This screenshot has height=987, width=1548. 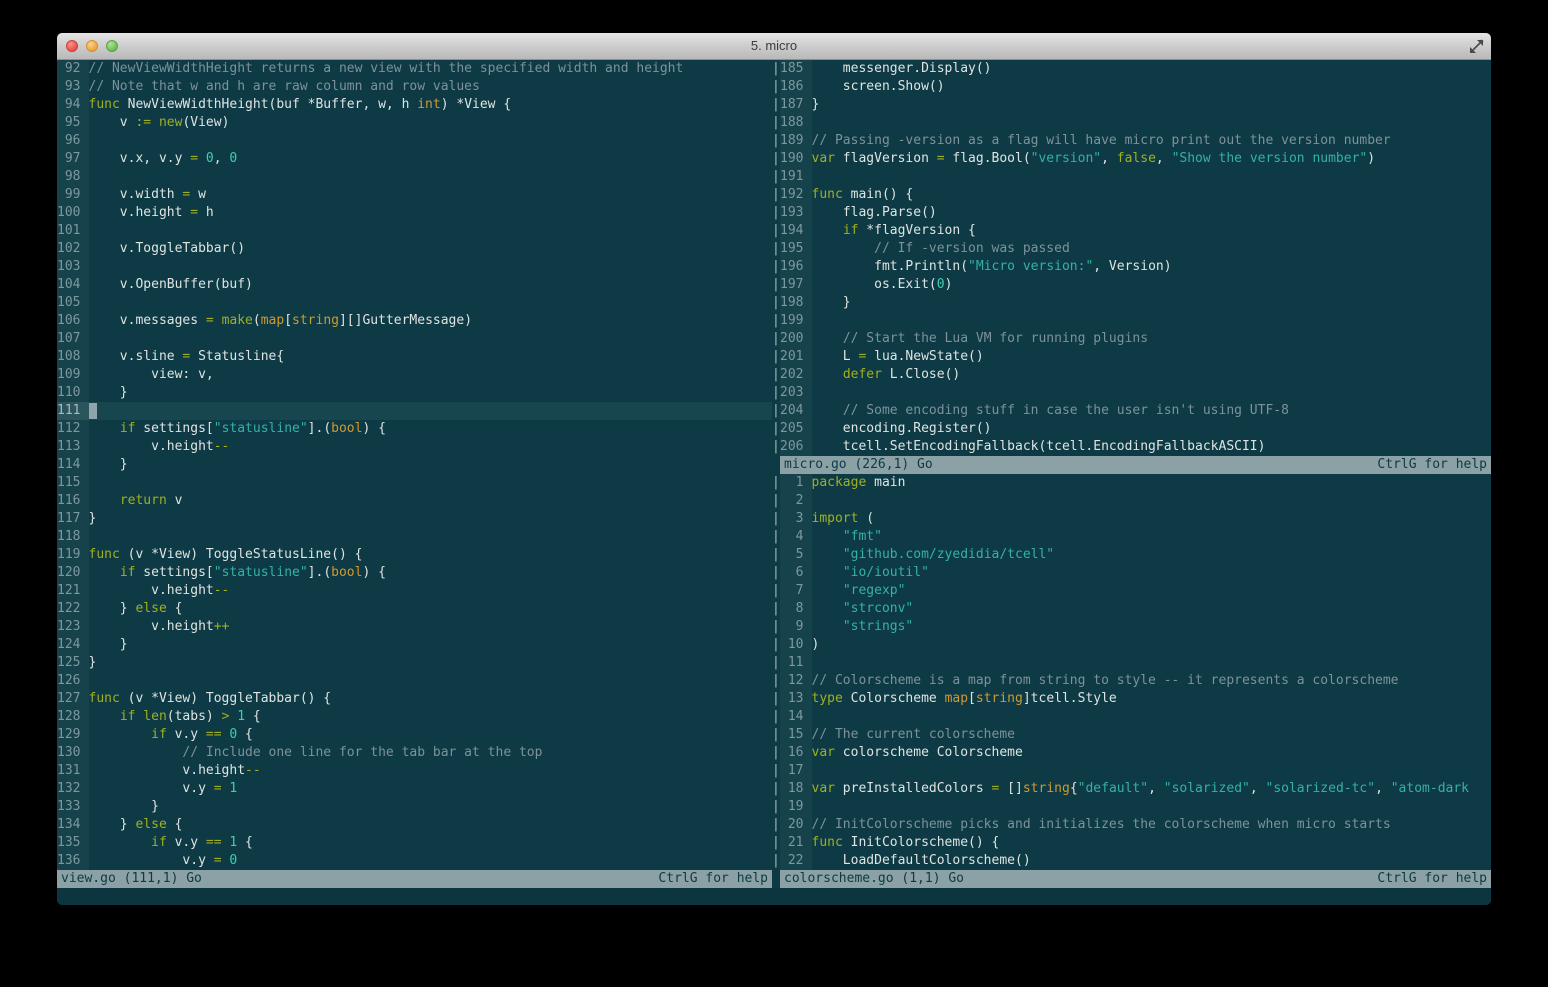 I want to click on code-line: 122 } else {, so click(x=414, y=609).